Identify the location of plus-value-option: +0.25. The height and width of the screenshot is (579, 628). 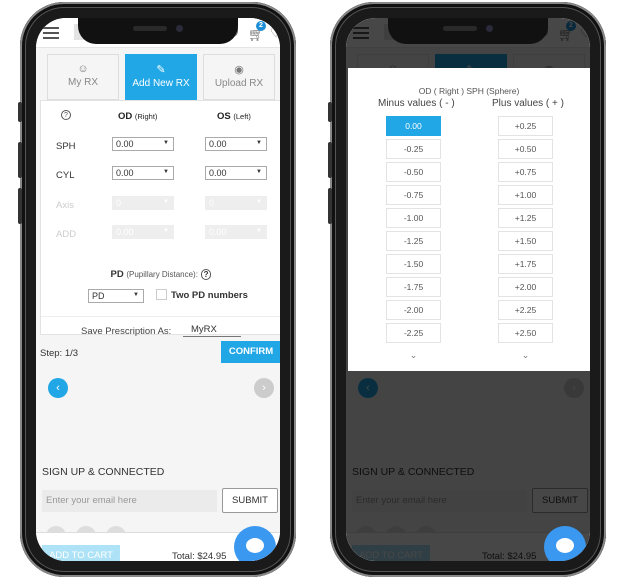
(525, 126).